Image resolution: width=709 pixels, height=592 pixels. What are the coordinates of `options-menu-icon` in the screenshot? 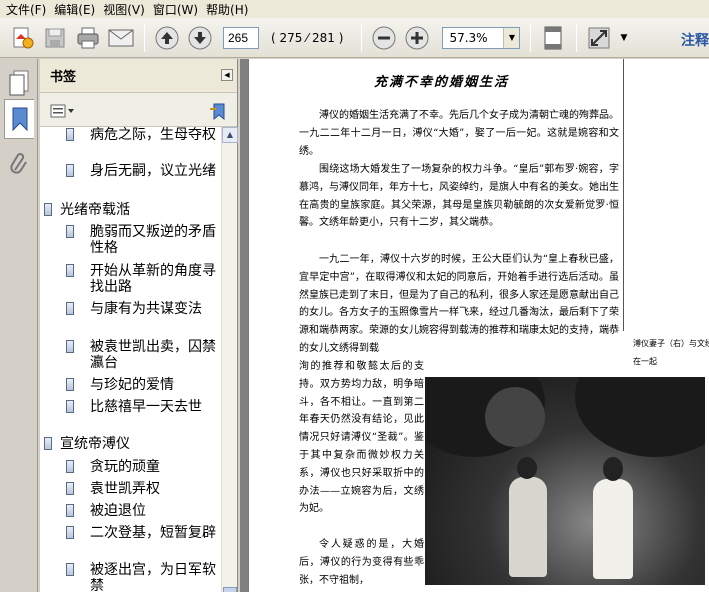 It's located at (63, 111).